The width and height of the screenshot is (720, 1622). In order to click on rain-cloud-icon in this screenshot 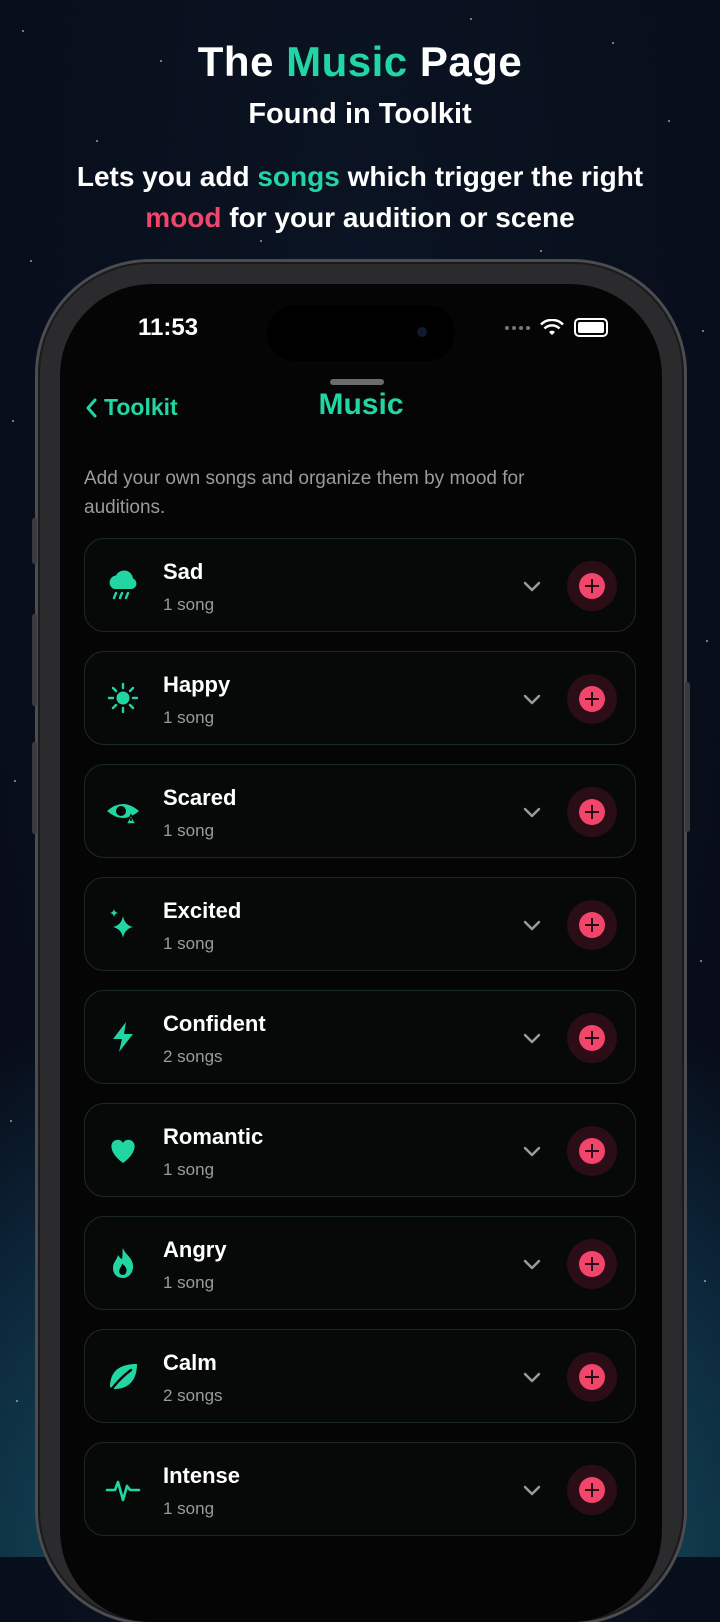, I will do `click(123, 585)`.